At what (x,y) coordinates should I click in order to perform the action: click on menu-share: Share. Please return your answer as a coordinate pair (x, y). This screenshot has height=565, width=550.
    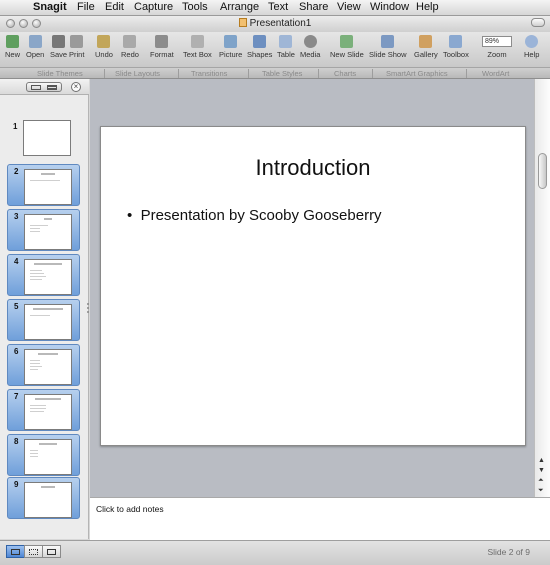
    Looking at the image, I should click on (313, 7).